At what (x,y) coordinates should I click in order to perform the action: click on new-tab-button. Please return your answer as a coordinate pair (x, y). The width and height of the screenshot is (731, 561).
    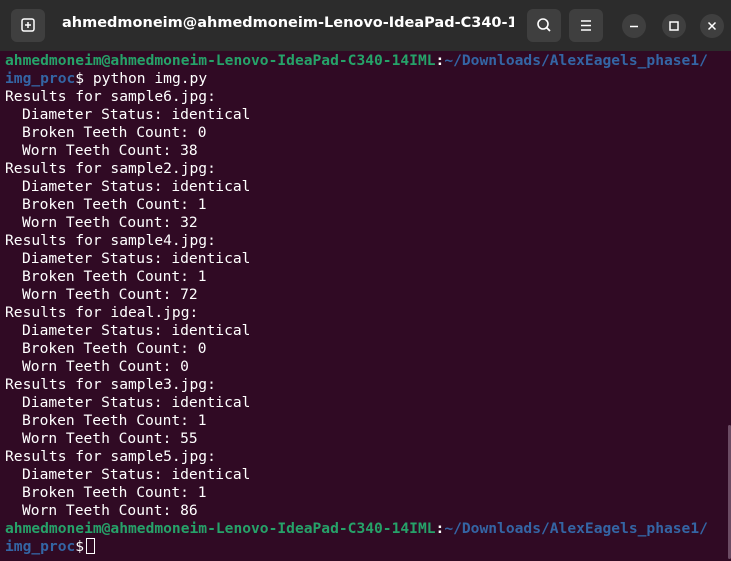
    Looking at the image, I should click on (28, 25).